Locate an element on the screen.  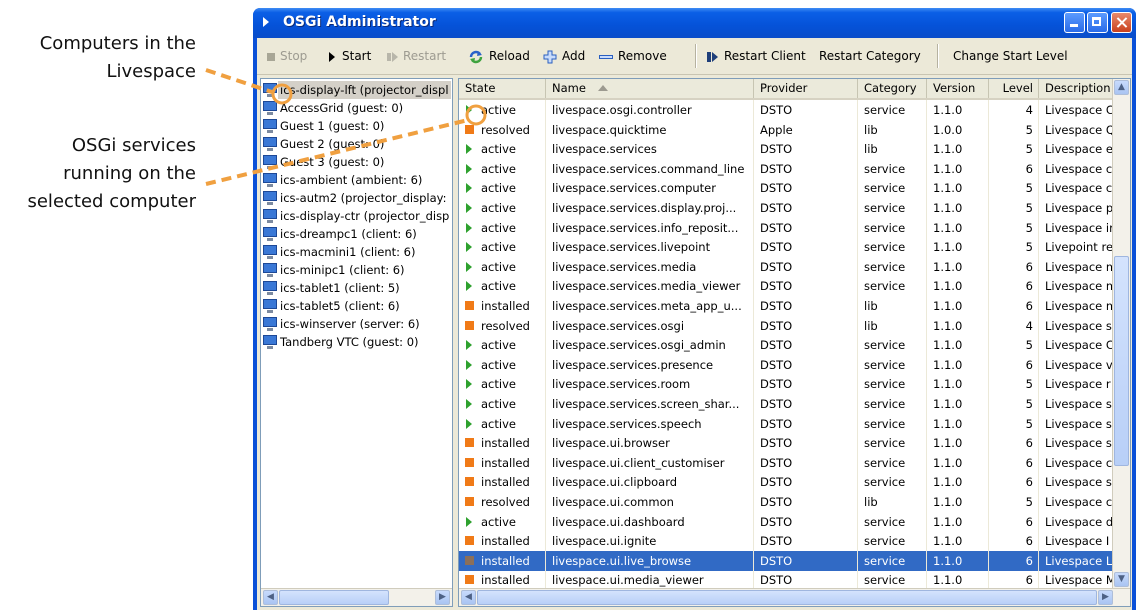
column-header-version: Version is located at coordinates (958, 88).